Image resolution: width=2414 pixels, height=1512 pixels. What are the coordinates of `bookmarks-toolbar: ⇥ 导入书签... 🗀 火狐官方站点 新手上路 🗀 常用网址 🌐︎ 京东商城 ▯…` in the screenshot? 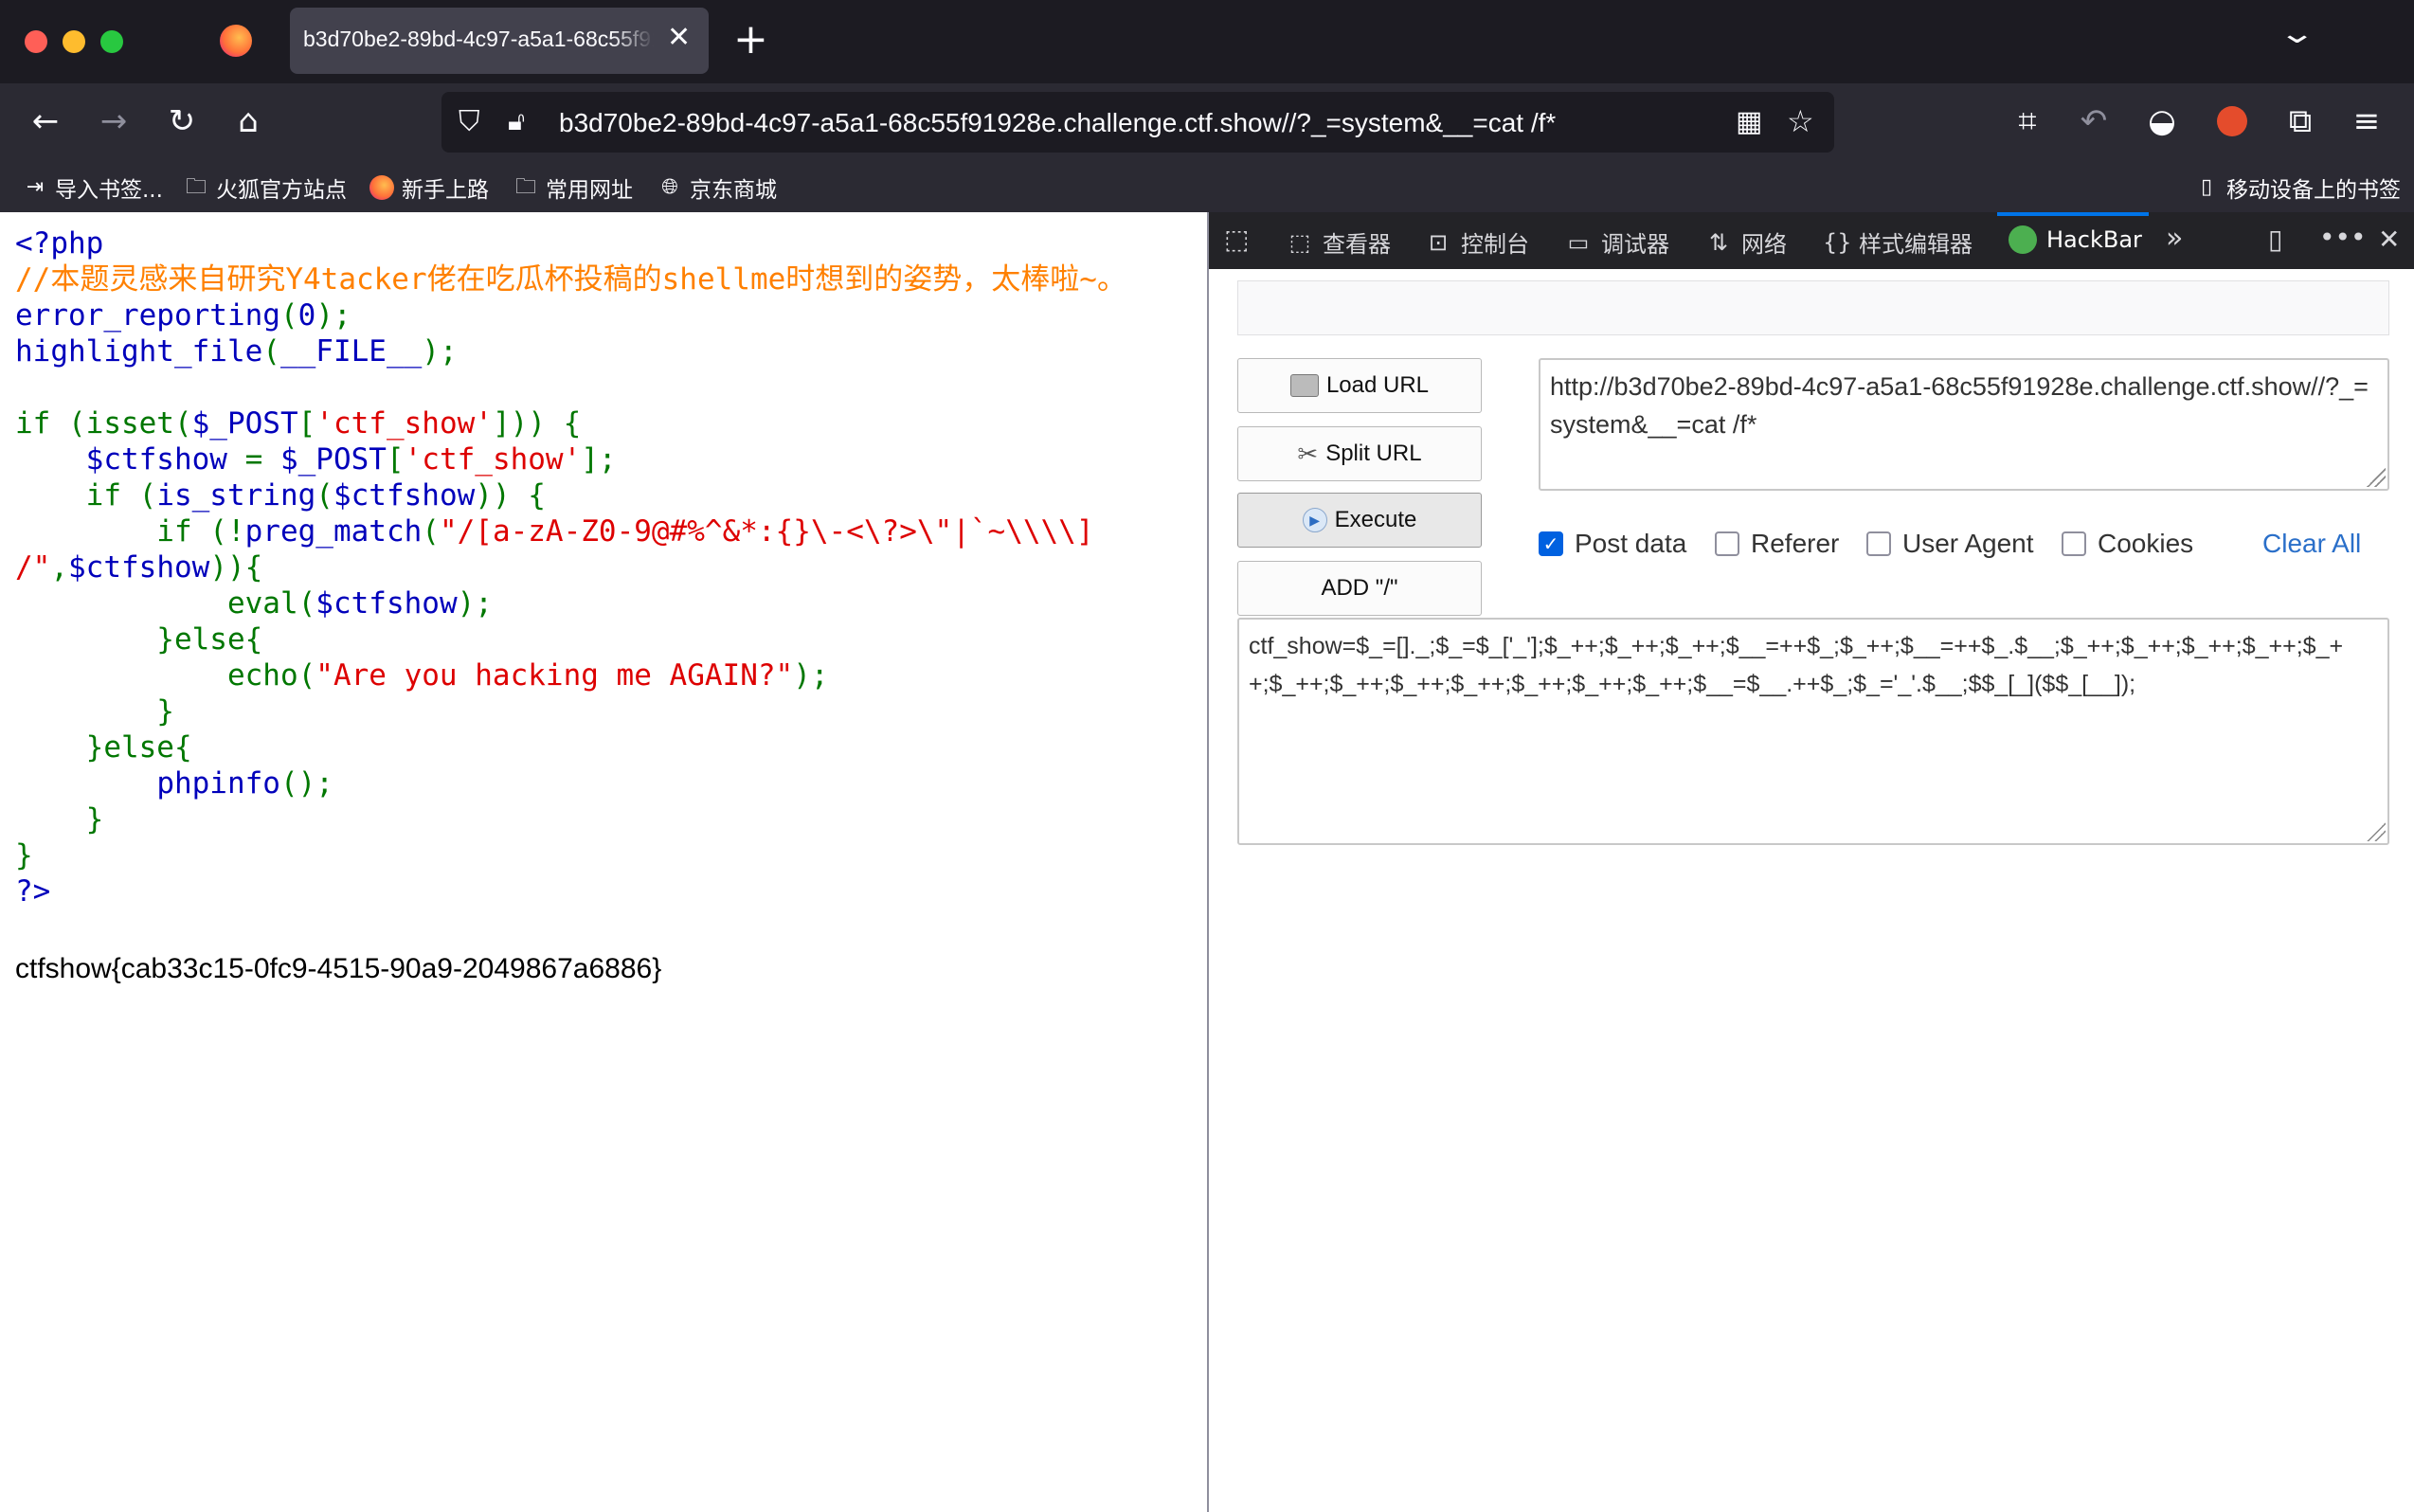 It's located at (1207, 187).